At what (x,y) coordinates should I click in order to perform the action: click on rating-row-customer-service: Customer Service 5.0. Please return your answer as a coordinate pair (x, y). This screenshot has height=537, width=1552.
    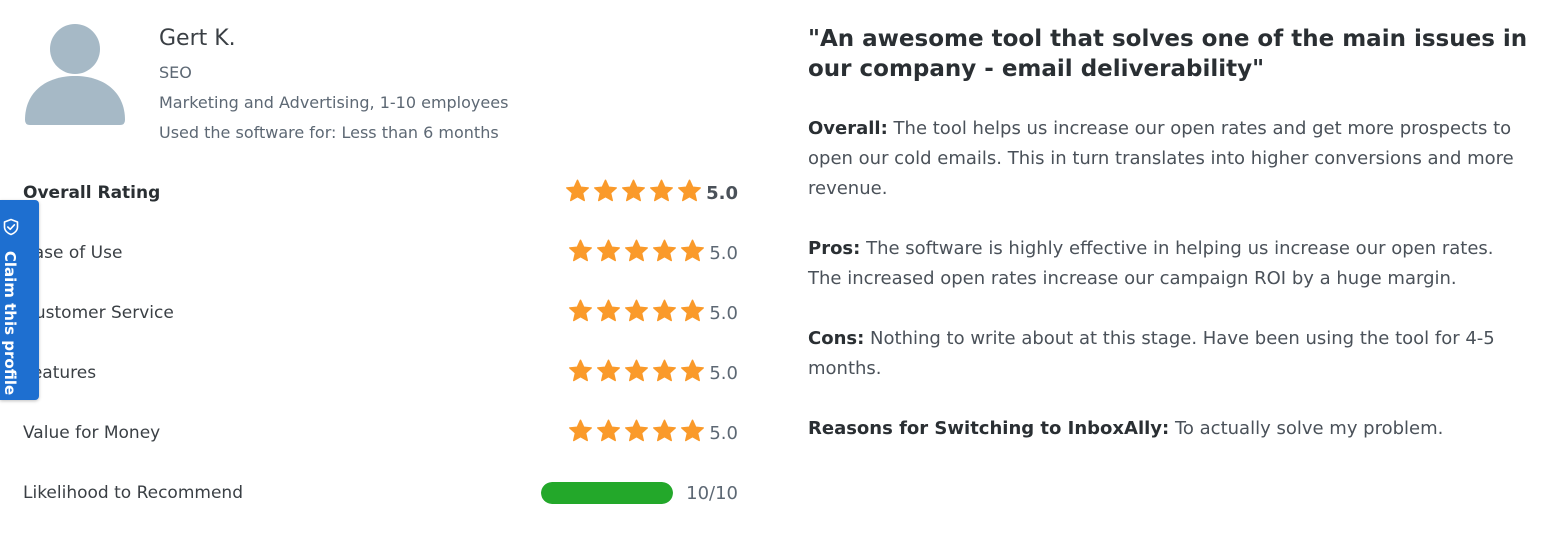
    Looking at the image, I should click on (380, 314).